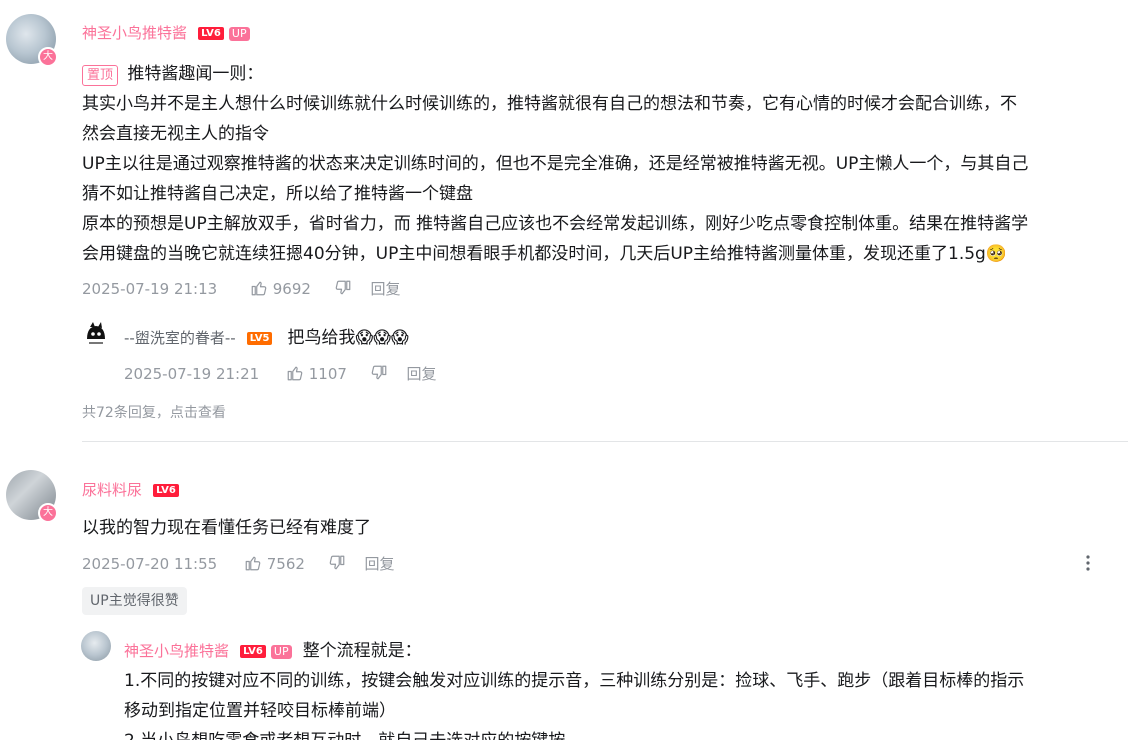 The image size is (1146, 740). I want to click on like-count: 1107, so click(327, 374).